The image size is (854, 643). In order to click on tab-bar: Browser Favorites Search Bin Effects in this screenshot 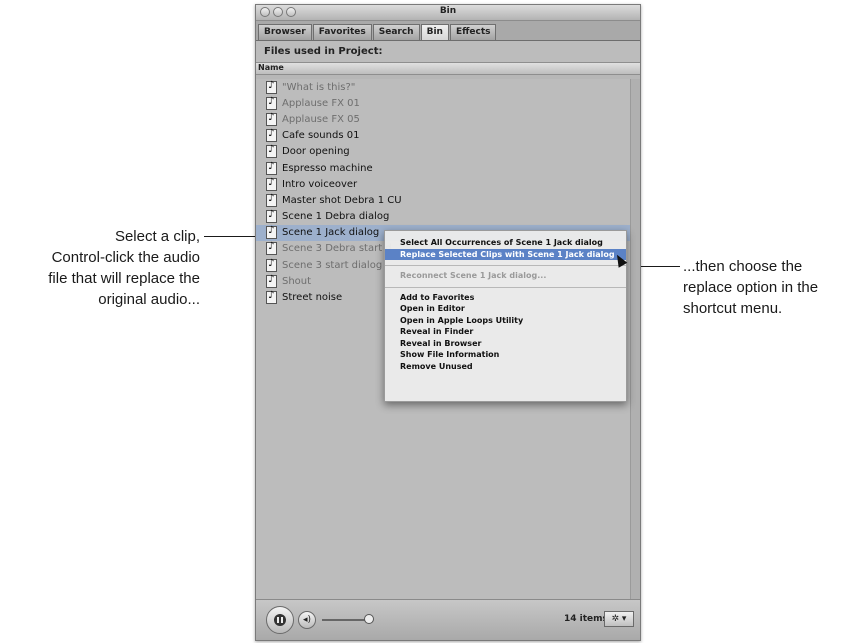, I will do `click(448, 31)`.